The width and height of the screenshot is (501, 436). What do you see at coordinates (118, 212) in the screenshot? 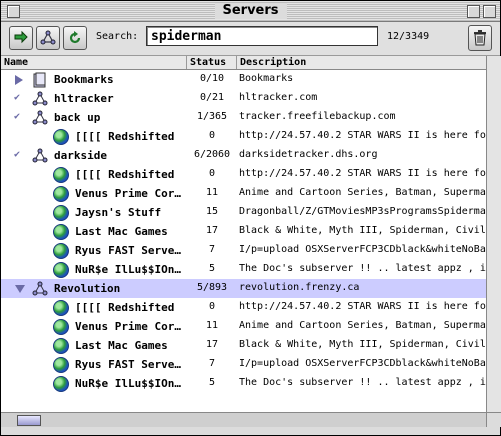
I see `row-name: Jaysn's Stuff` at bounding box center [118, 212].